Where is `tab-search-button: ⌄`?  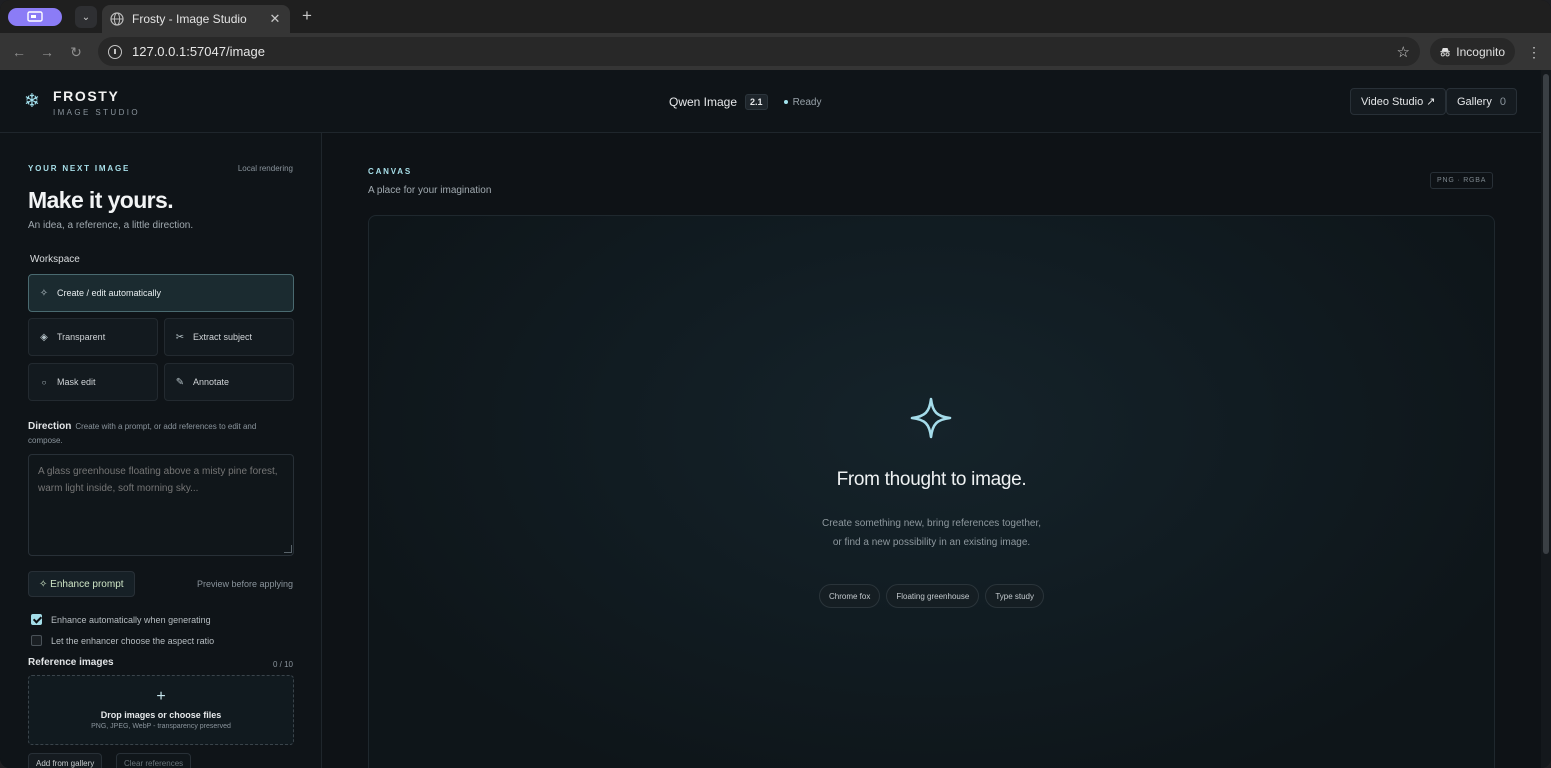
tab-search-button: ⌄ is located at coordinates (86, 17).